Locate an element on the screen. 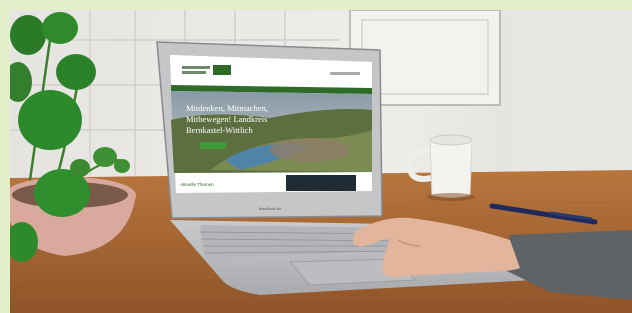  hero-headline-line-1: Mitdenken, Mitmachen, is located at coordinates (227, 108).